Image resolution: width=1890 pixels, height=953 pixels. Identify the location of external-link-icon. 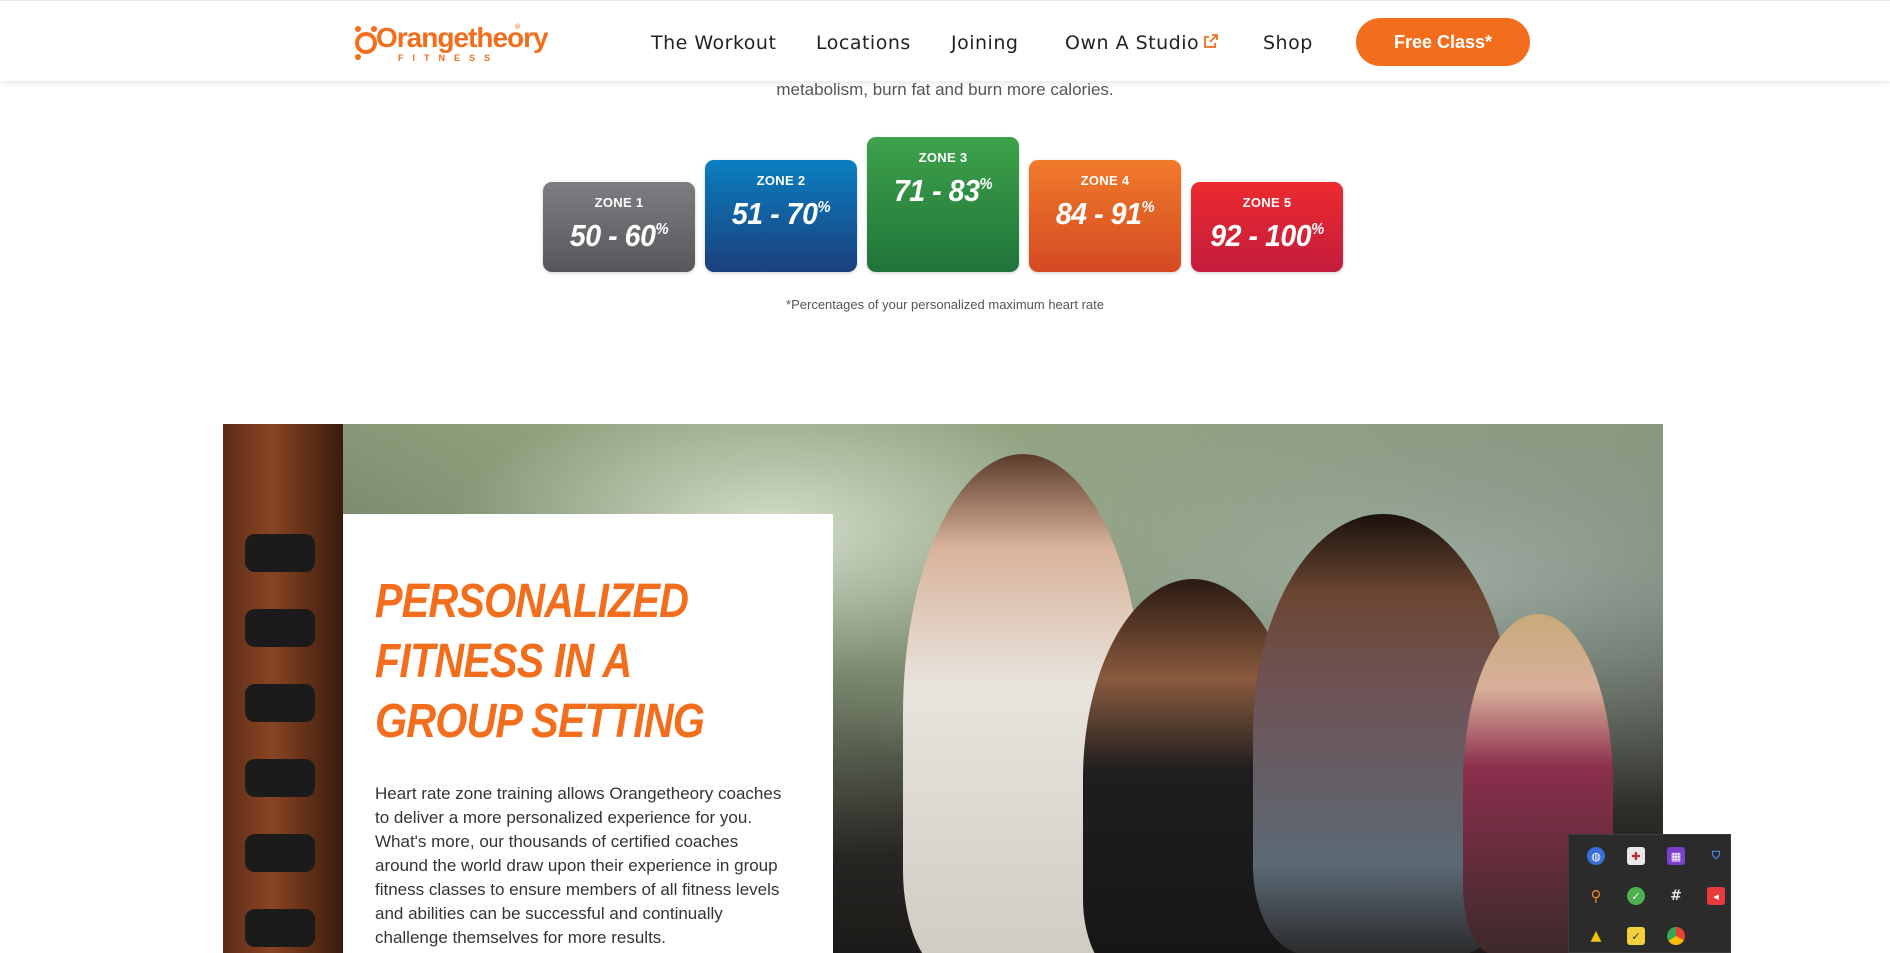
(1211, 41).